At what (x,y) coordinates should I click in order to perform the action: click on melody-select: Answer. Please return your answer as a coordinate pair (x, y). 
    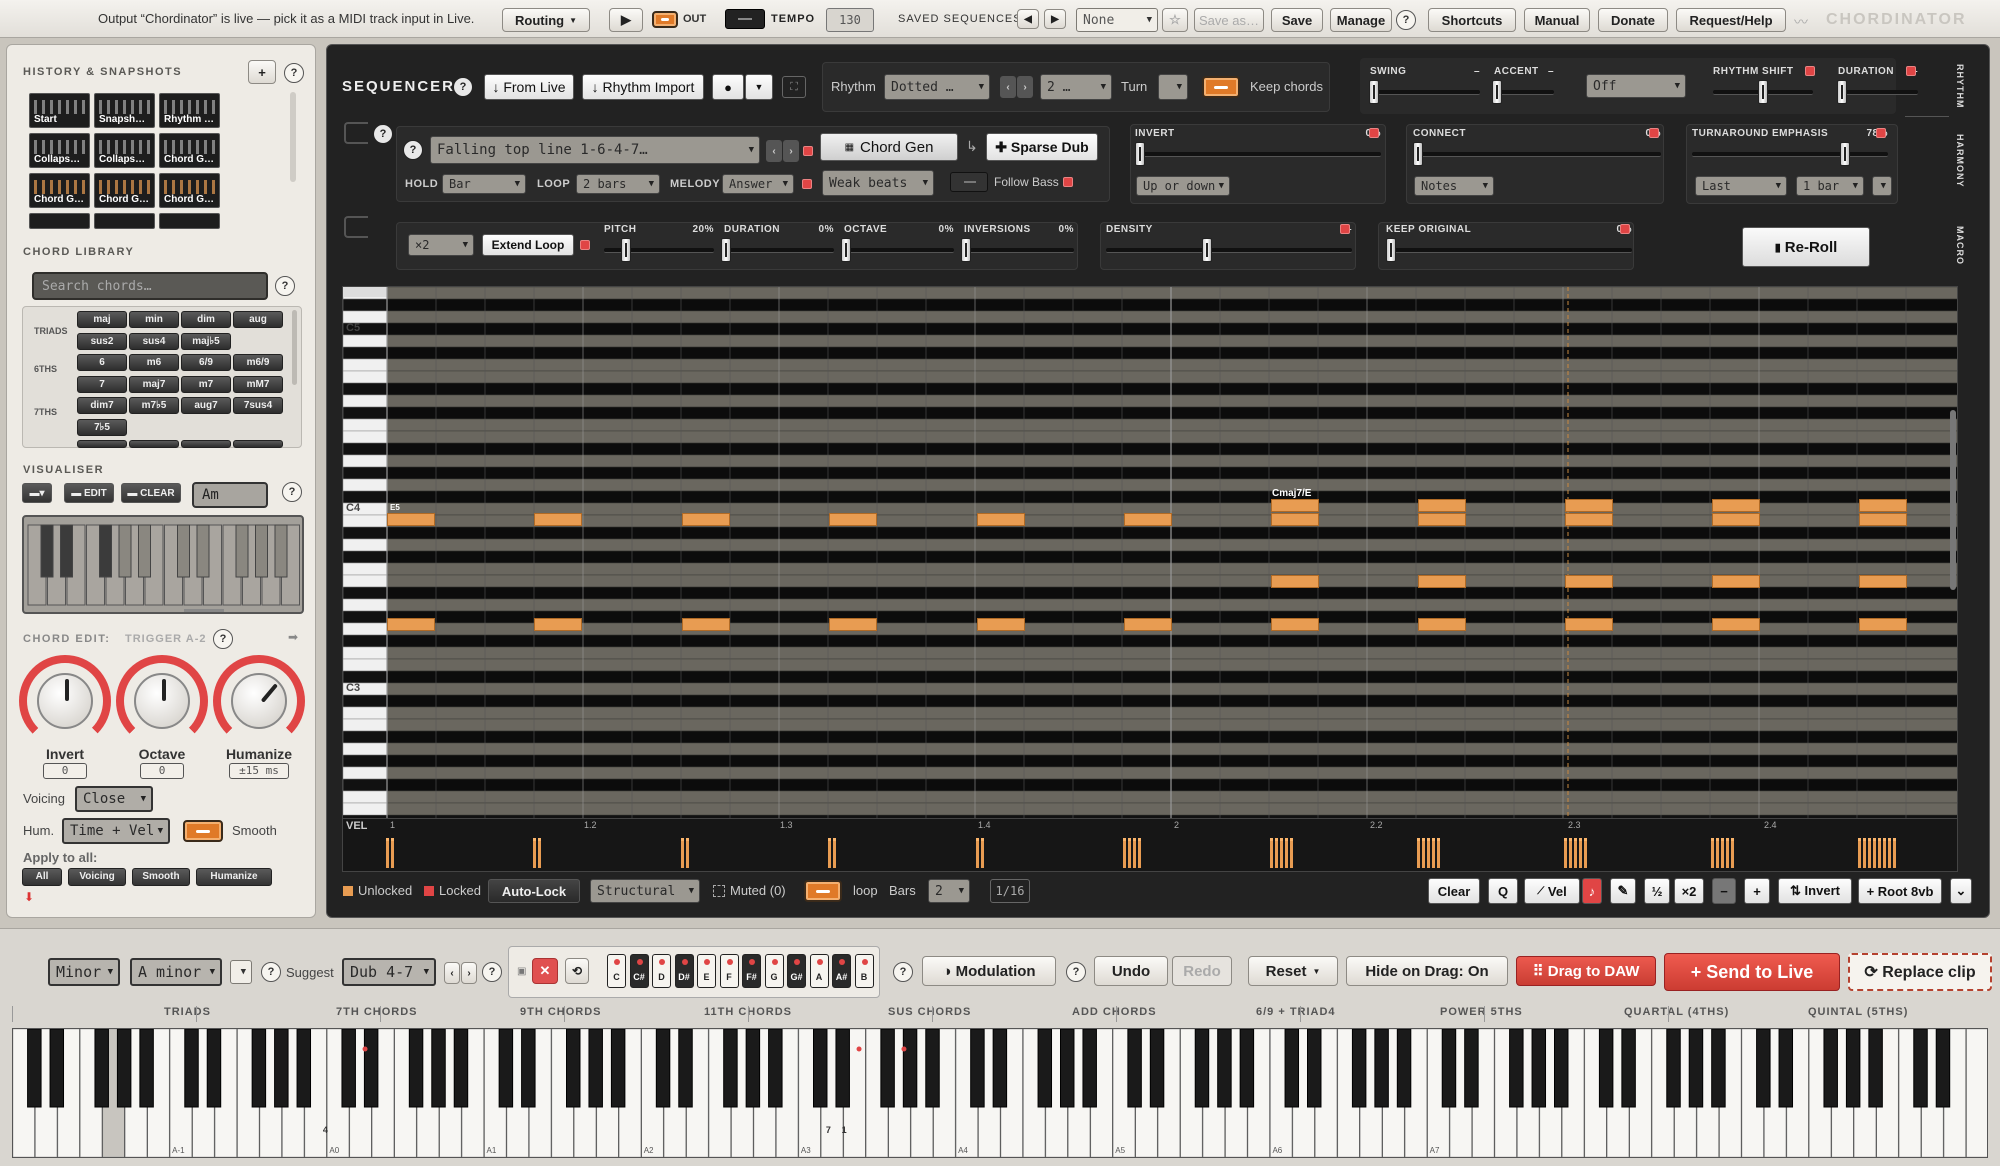
    Looking at the image, I should click on (758, 184).